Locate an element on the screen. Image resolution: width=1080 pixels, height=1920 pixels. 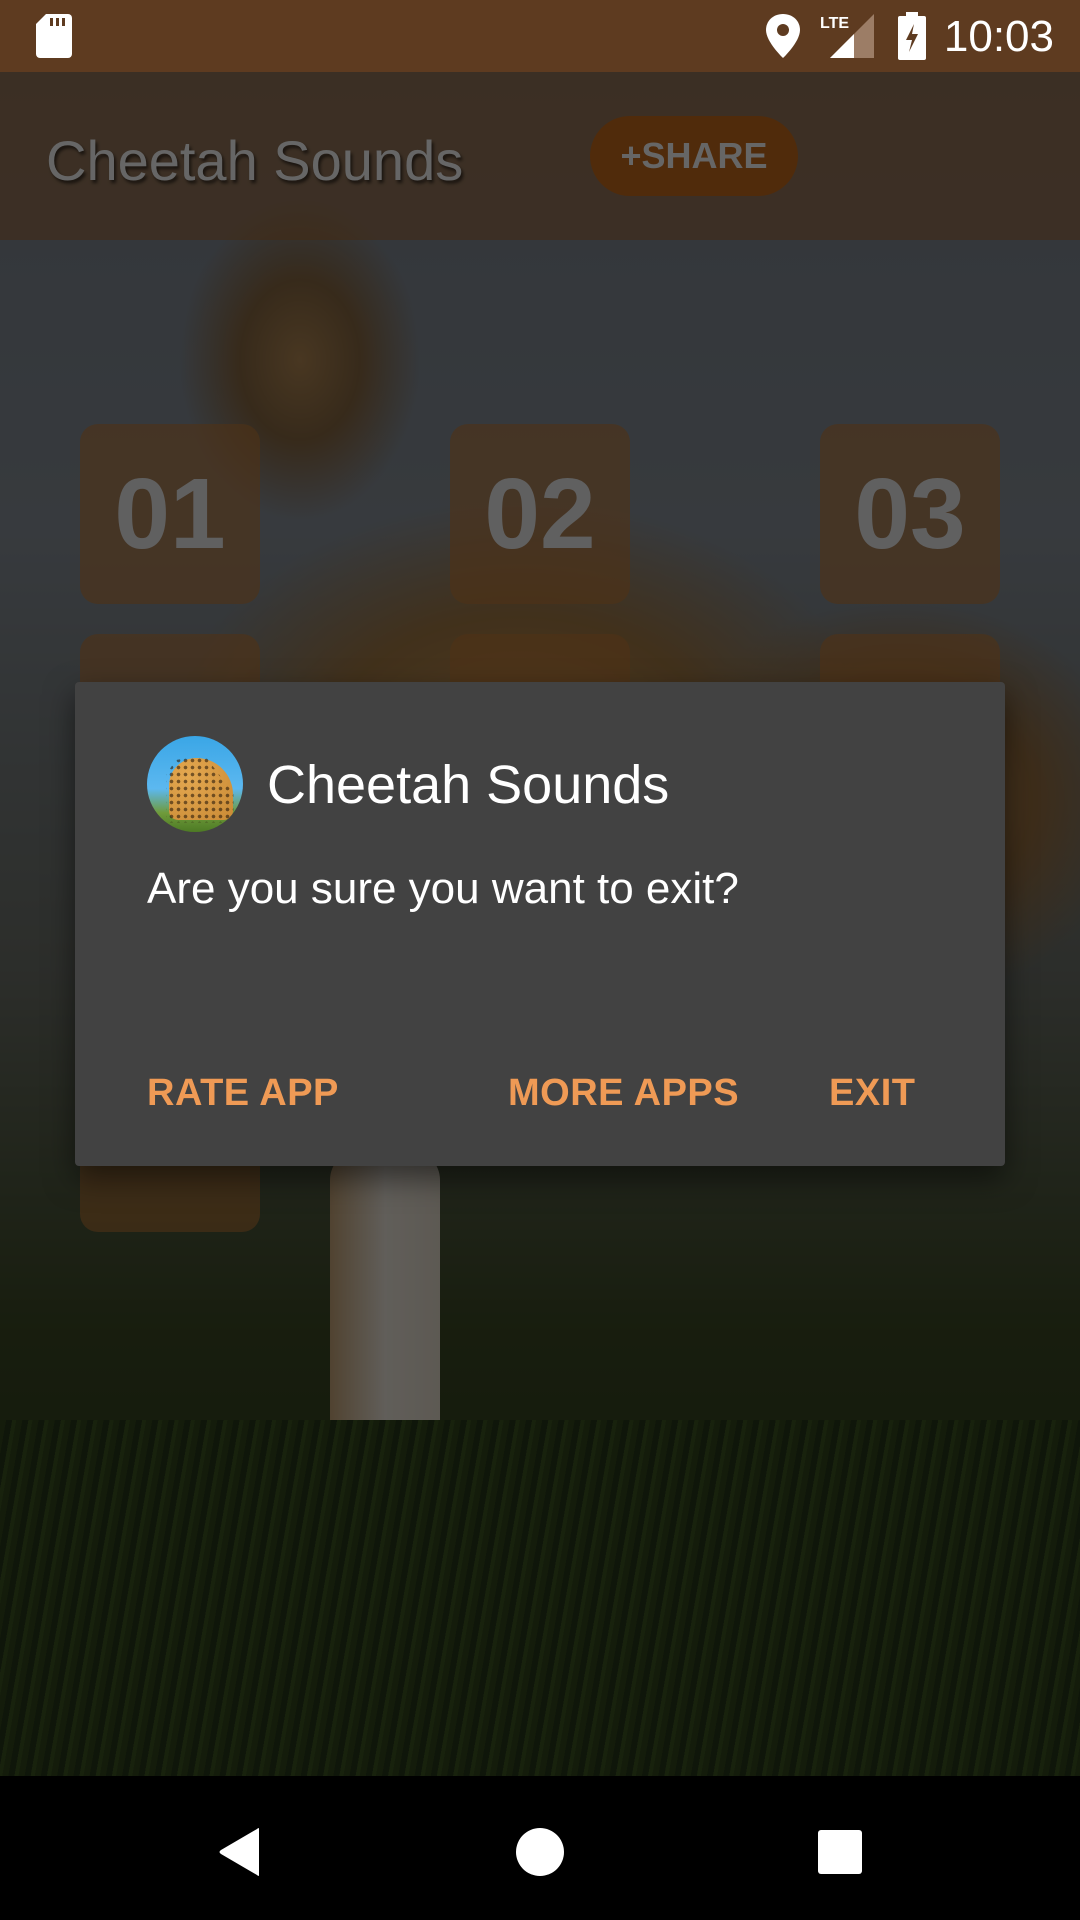
recents-icon is located at coordinates (840, 1852).